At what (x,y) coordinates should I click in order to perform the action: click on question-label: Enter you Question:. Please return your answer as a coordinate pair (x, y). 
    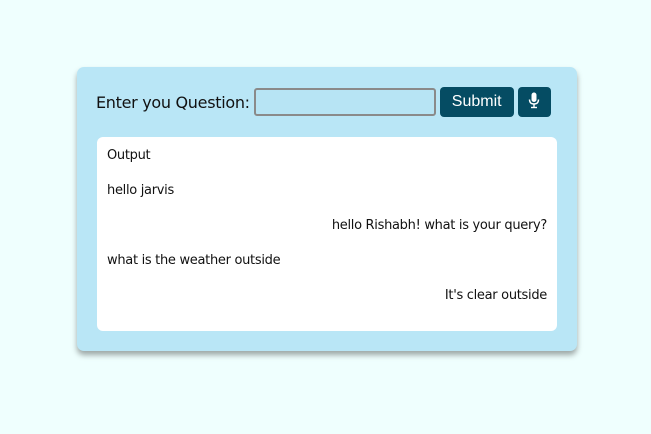
    Looking at the image, I should click on (173, 102).